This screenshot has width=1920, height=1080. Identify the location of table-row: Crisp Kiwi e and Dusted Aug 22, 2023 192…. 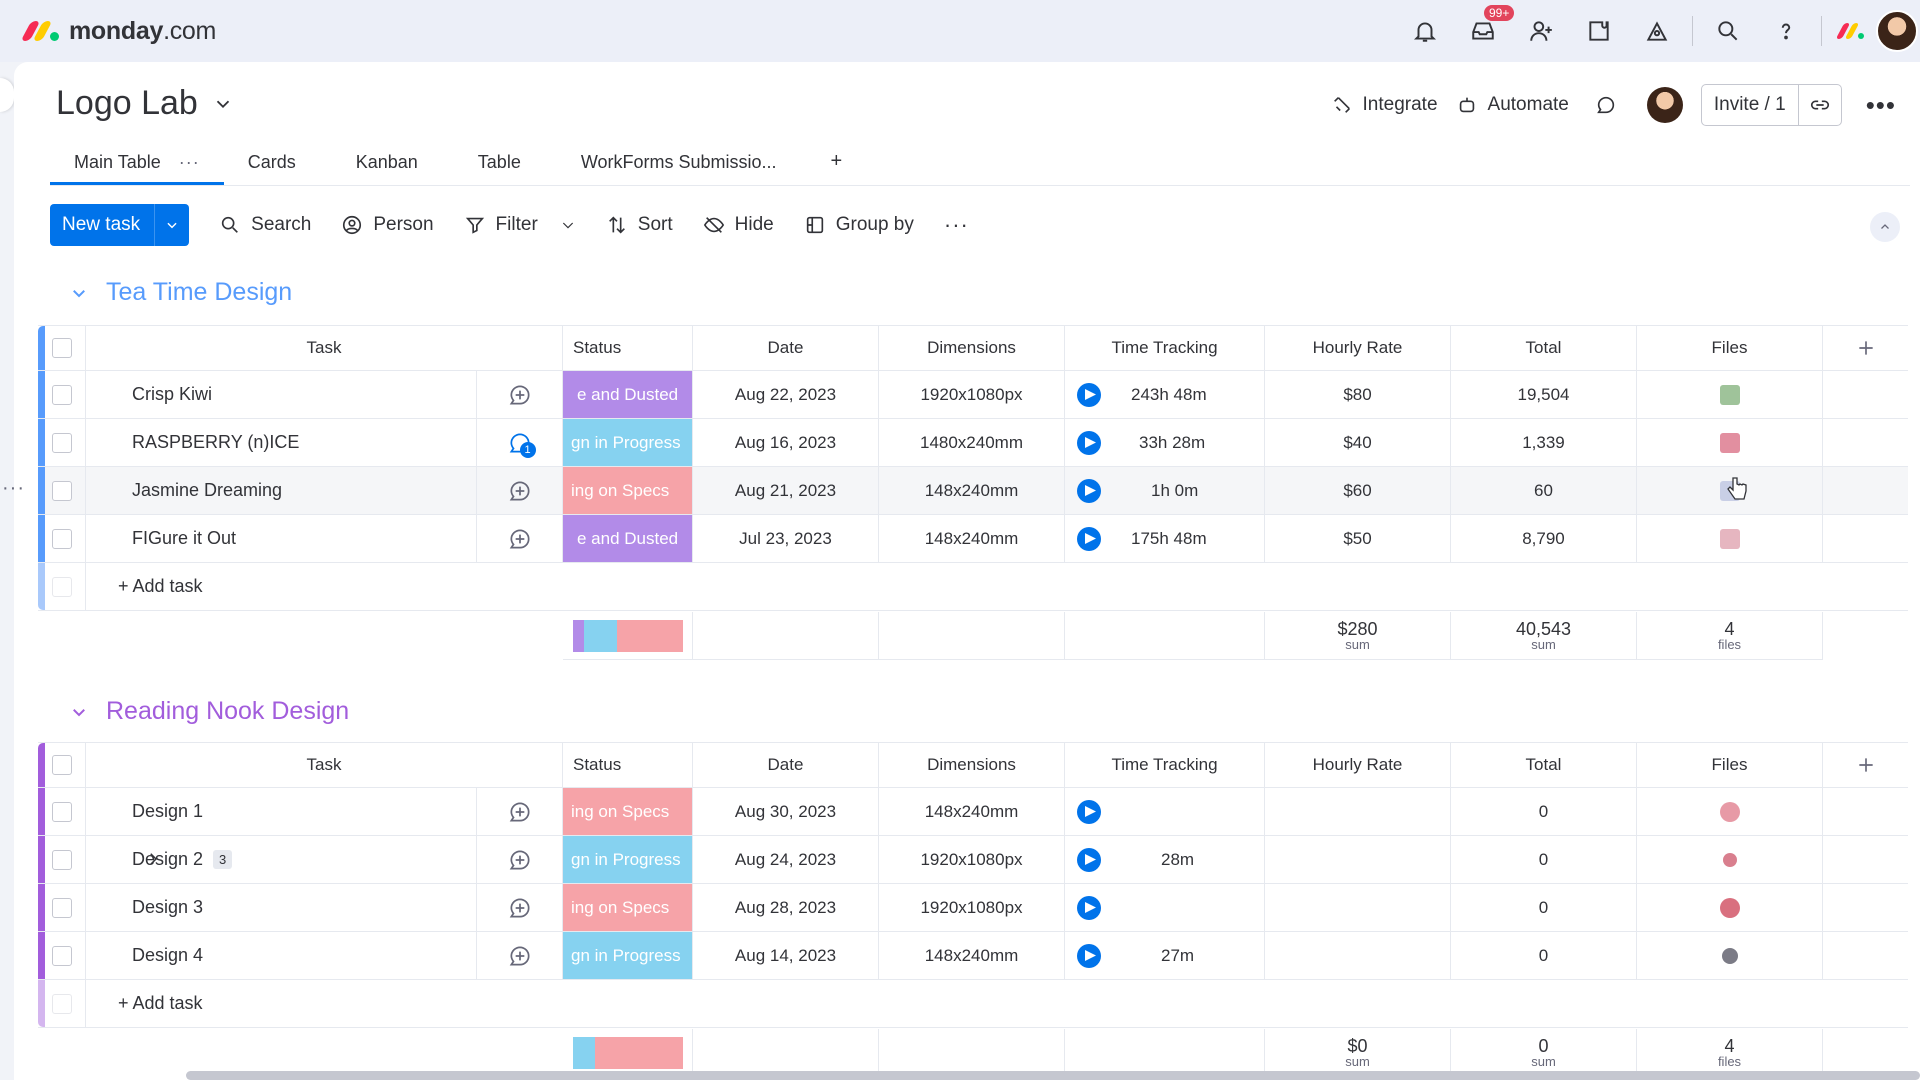
(973, 395).